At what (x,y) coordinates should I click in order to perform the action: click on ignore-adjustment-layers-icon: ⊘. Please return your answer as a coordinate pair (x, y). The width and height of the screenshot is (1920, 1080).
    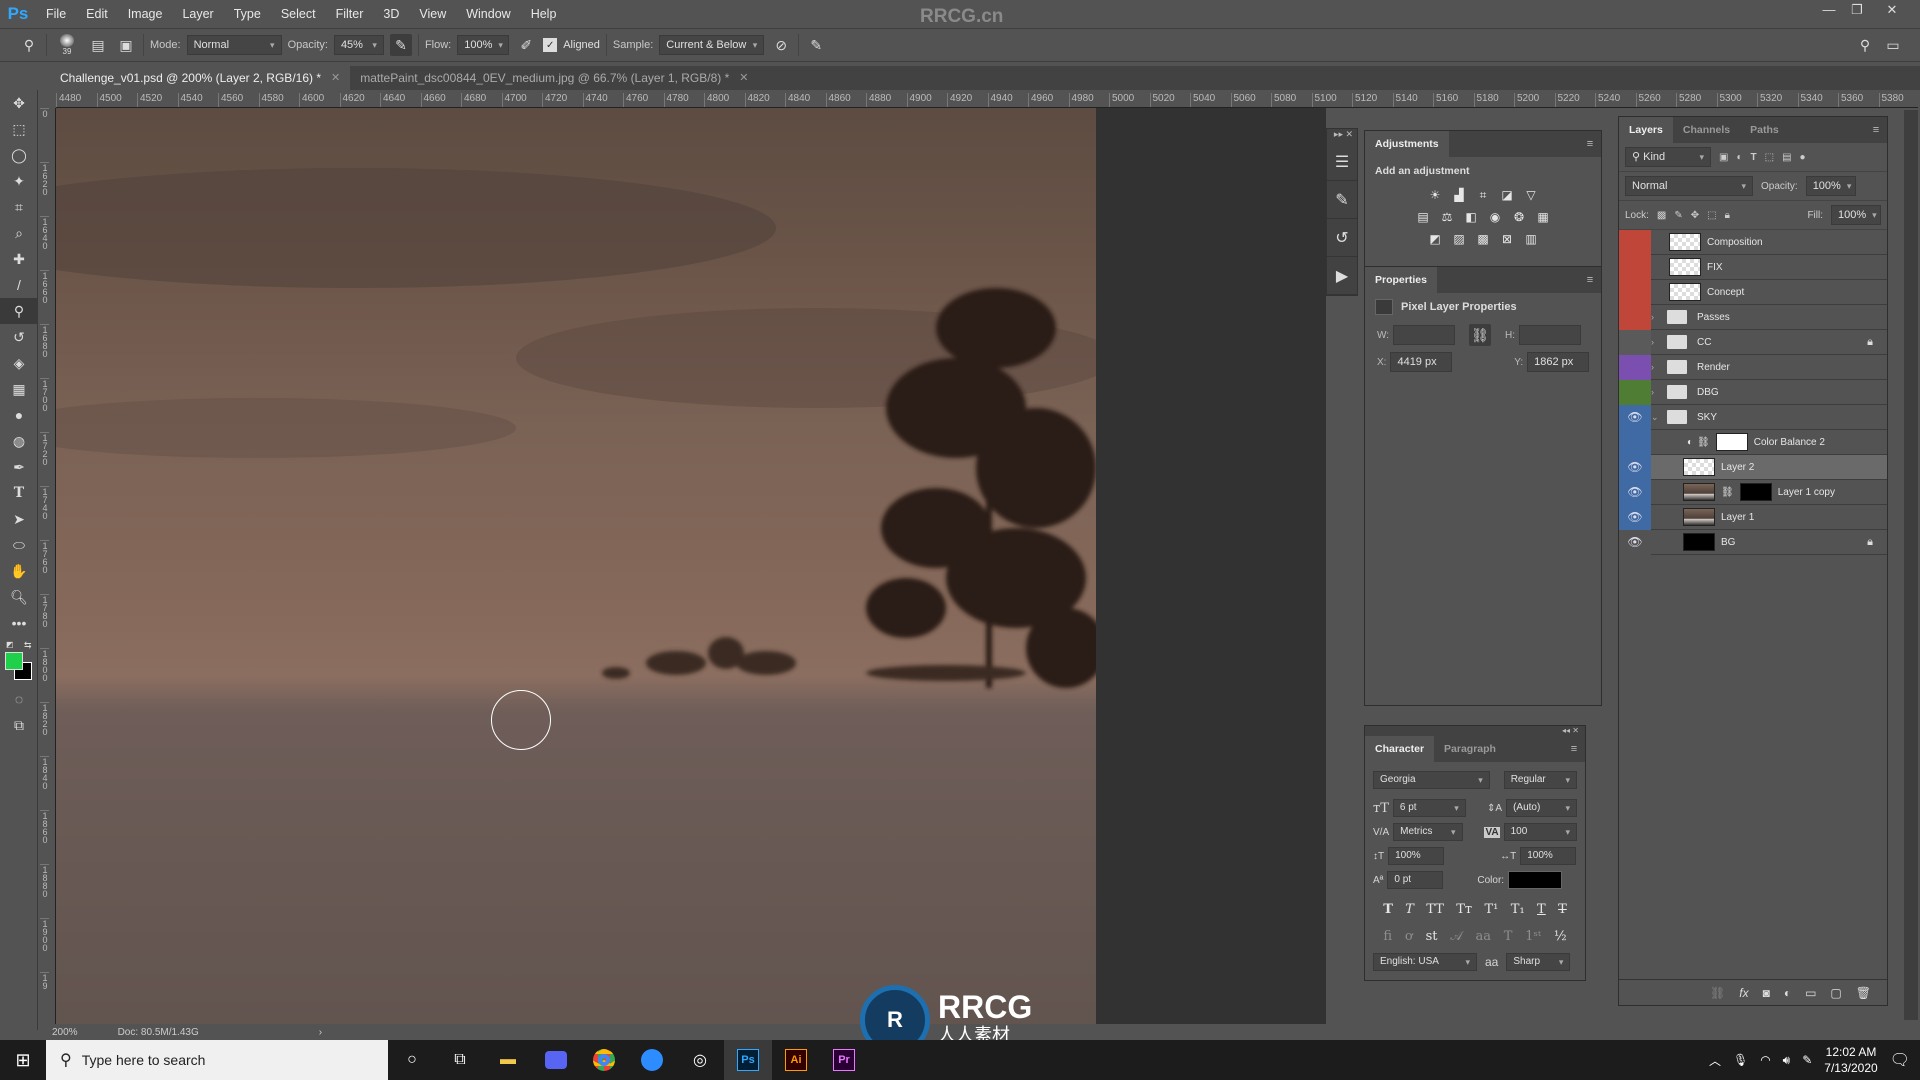
    Looking at the image, I should click on (781, 45).